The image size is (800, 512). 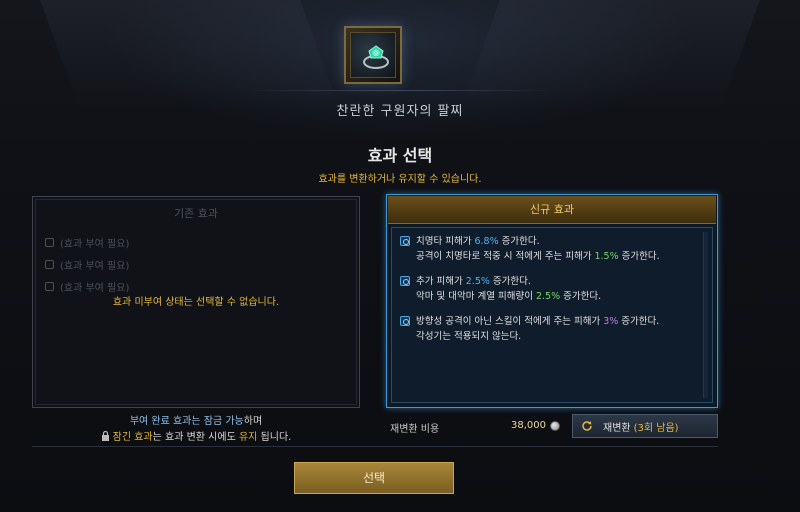 What do you see at coordinates (400, 90) in the screenshot?
I see `header-divider` at bounding box center [400, 90].